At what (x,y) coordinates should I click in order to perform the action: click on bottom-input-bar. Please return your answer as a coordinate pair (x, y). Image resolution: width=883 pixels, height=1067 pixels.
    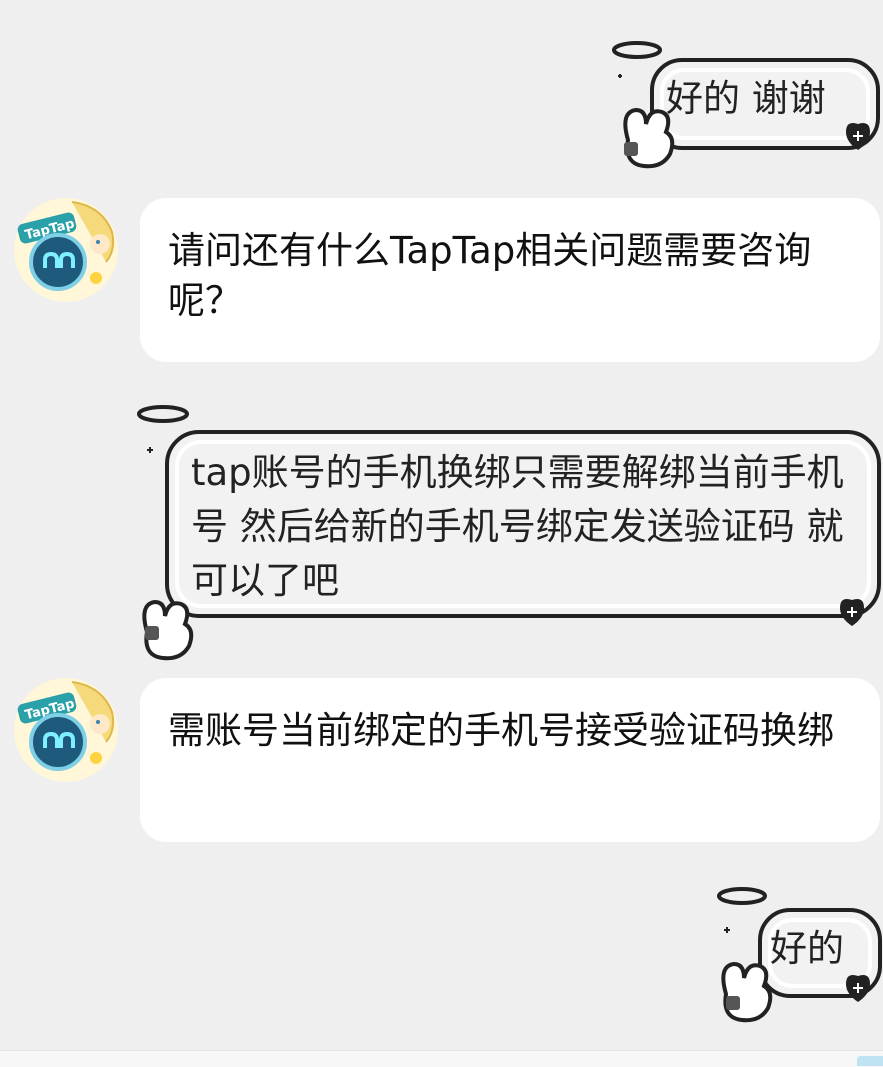
    Looking at the image, I should click on (441, 1058).